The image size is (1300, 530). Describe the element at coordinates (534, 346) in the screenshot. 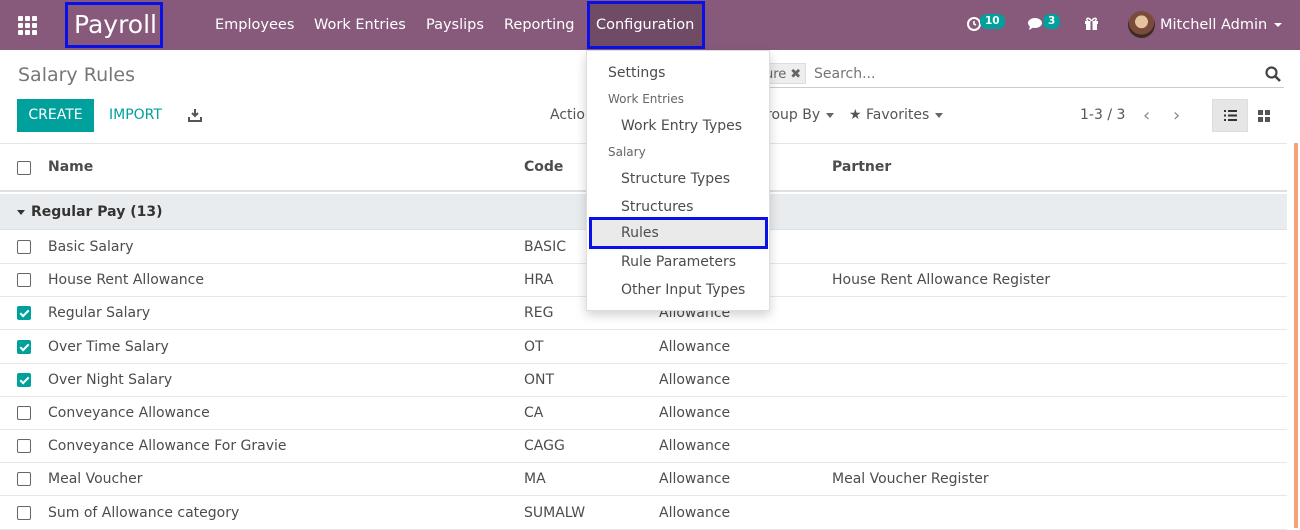

I see `cell-code: OT` at that location.